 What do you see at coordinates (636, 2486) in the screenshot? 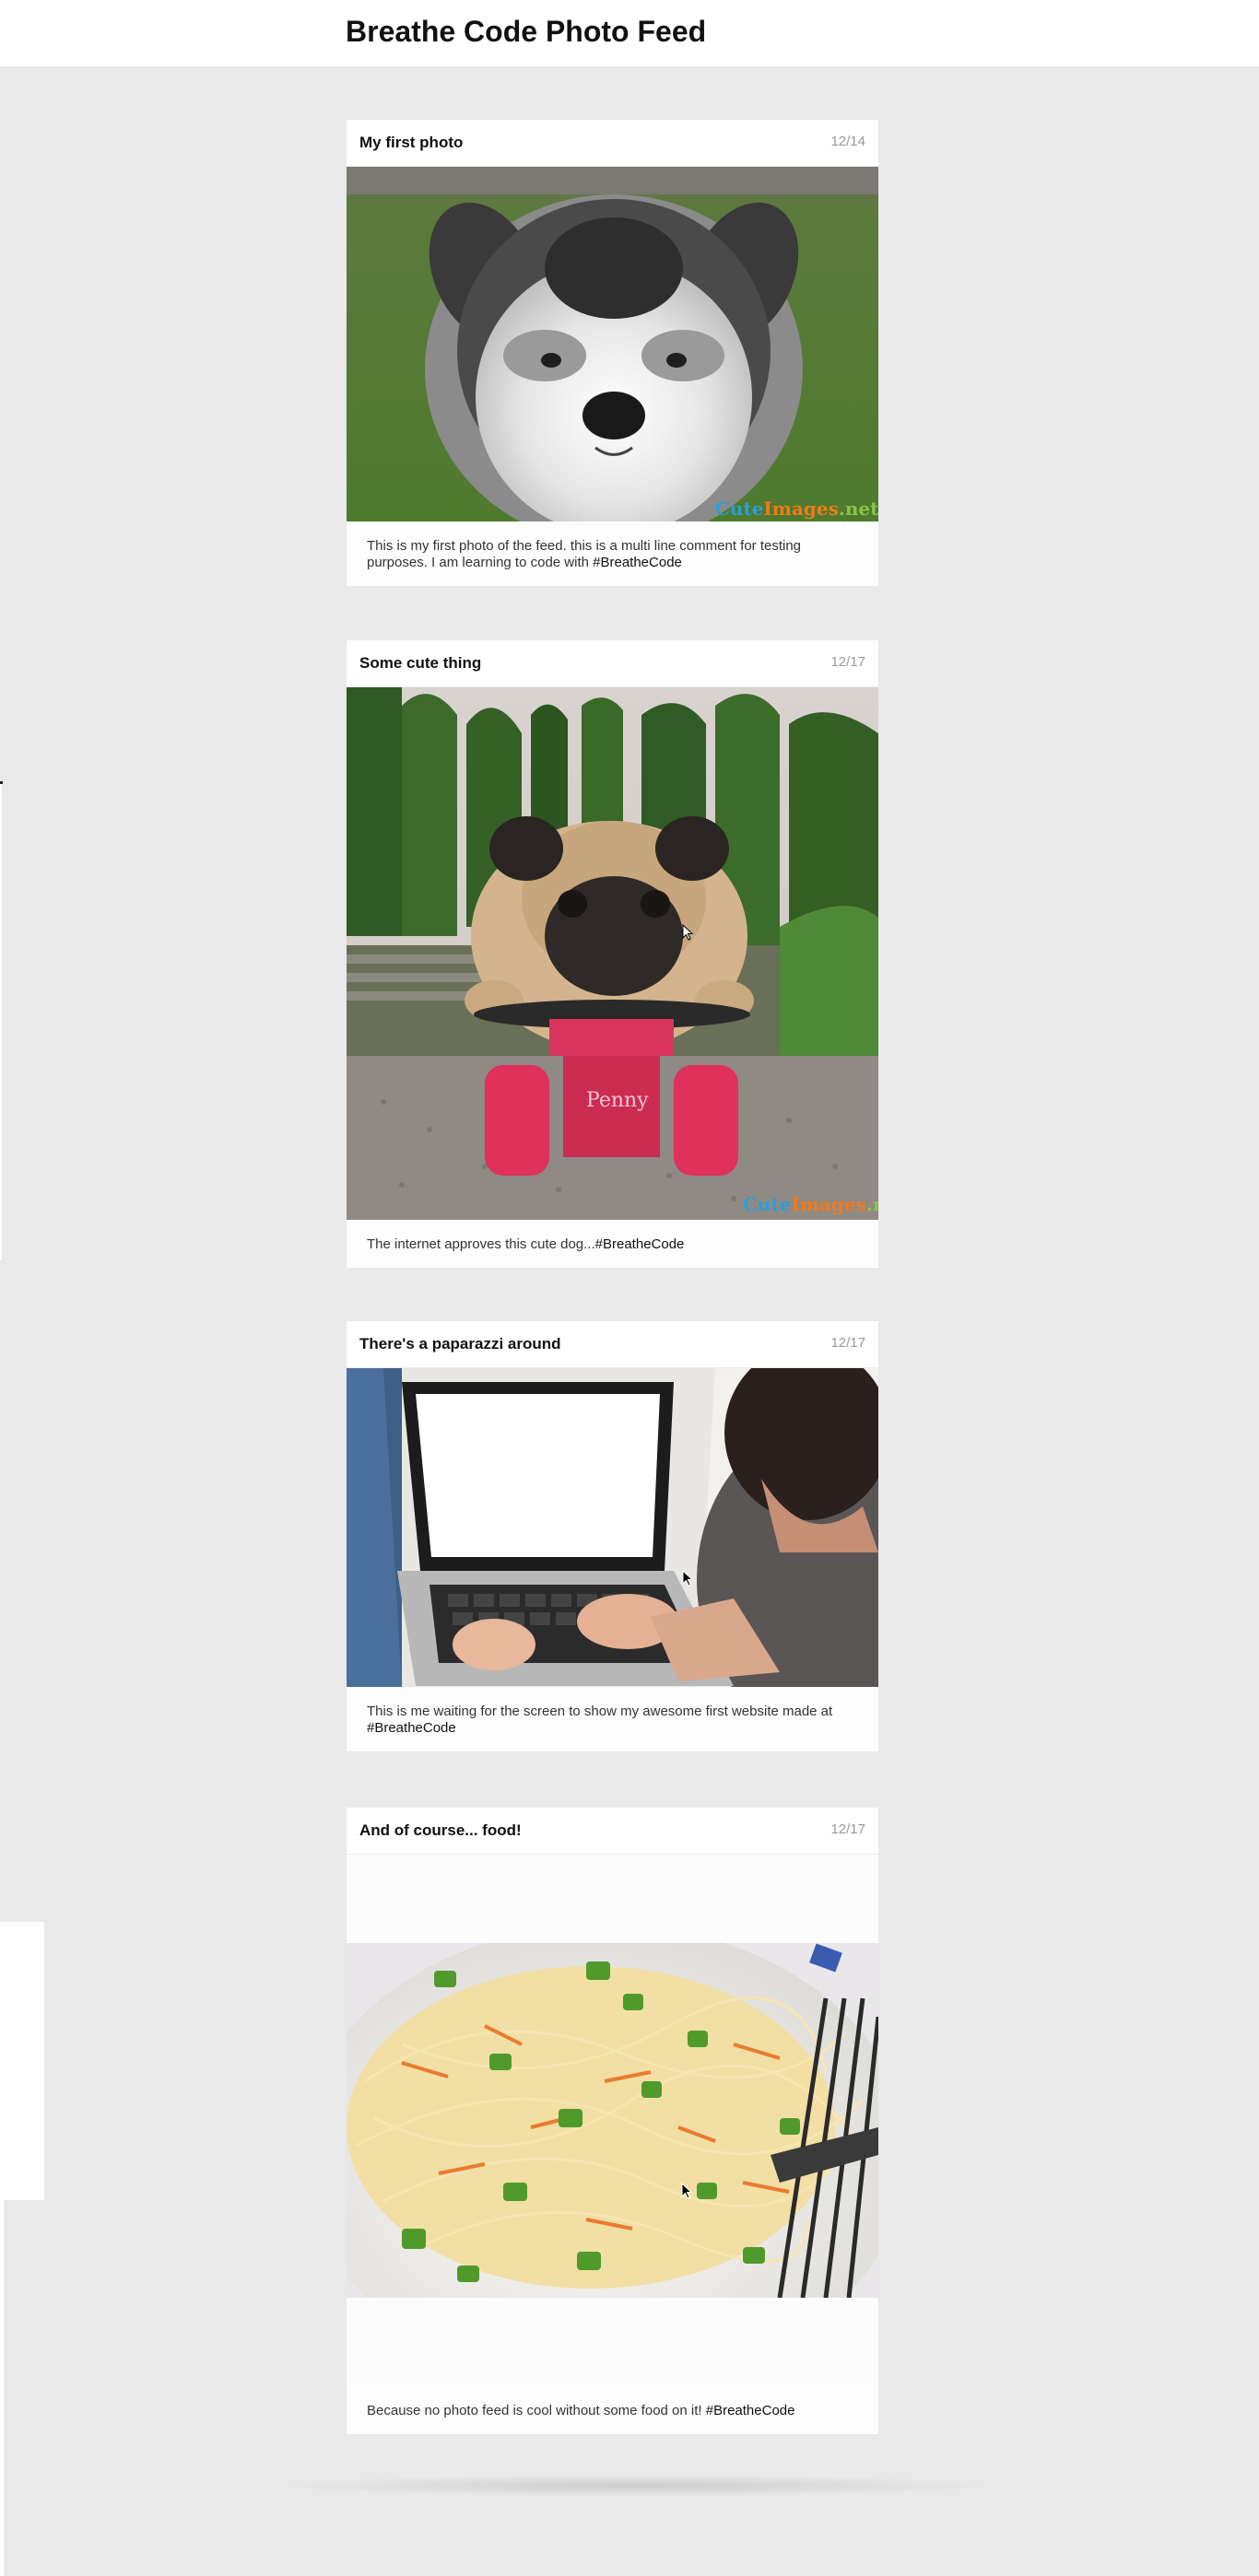
I see `footer-shadow` at bounding box center [636, 2486].